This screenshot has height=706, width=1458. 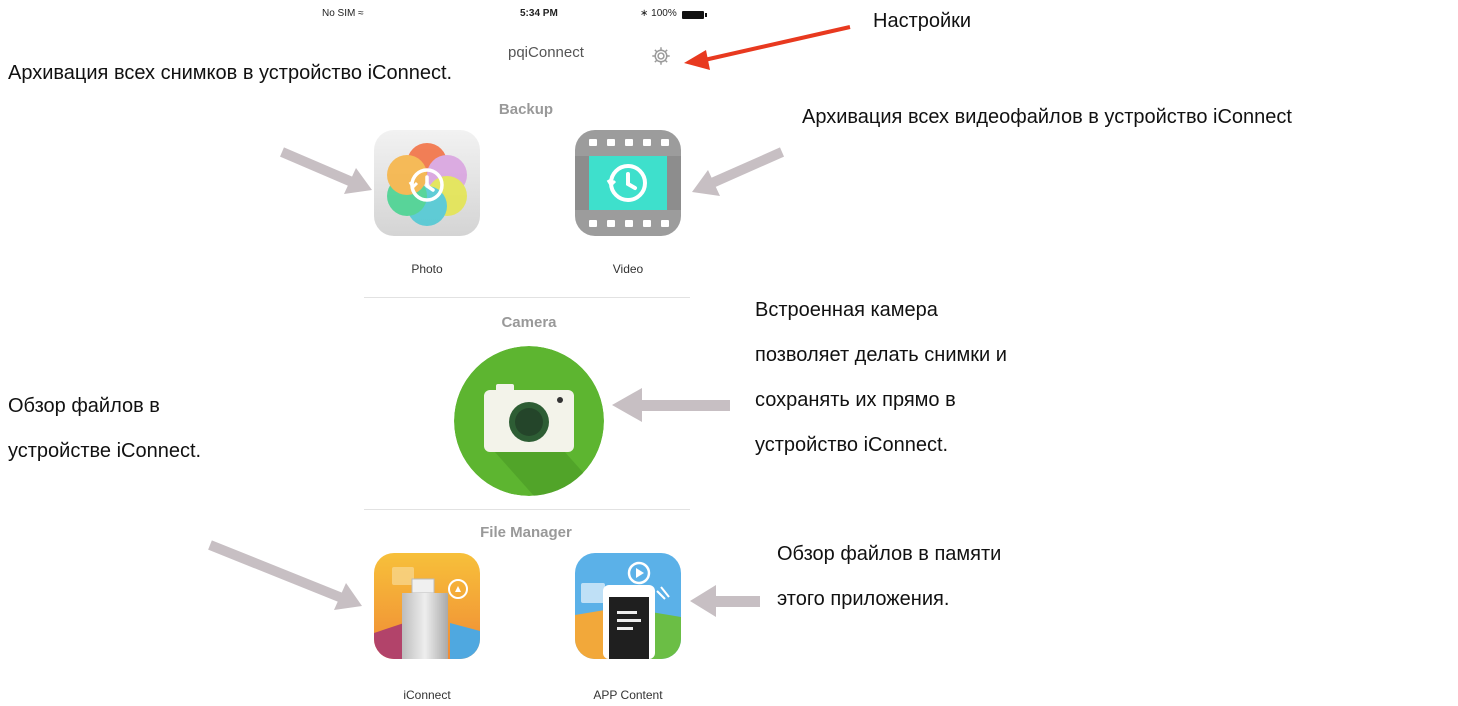 I want to click on iconnect-browse-button, so click(x=427, y=606).